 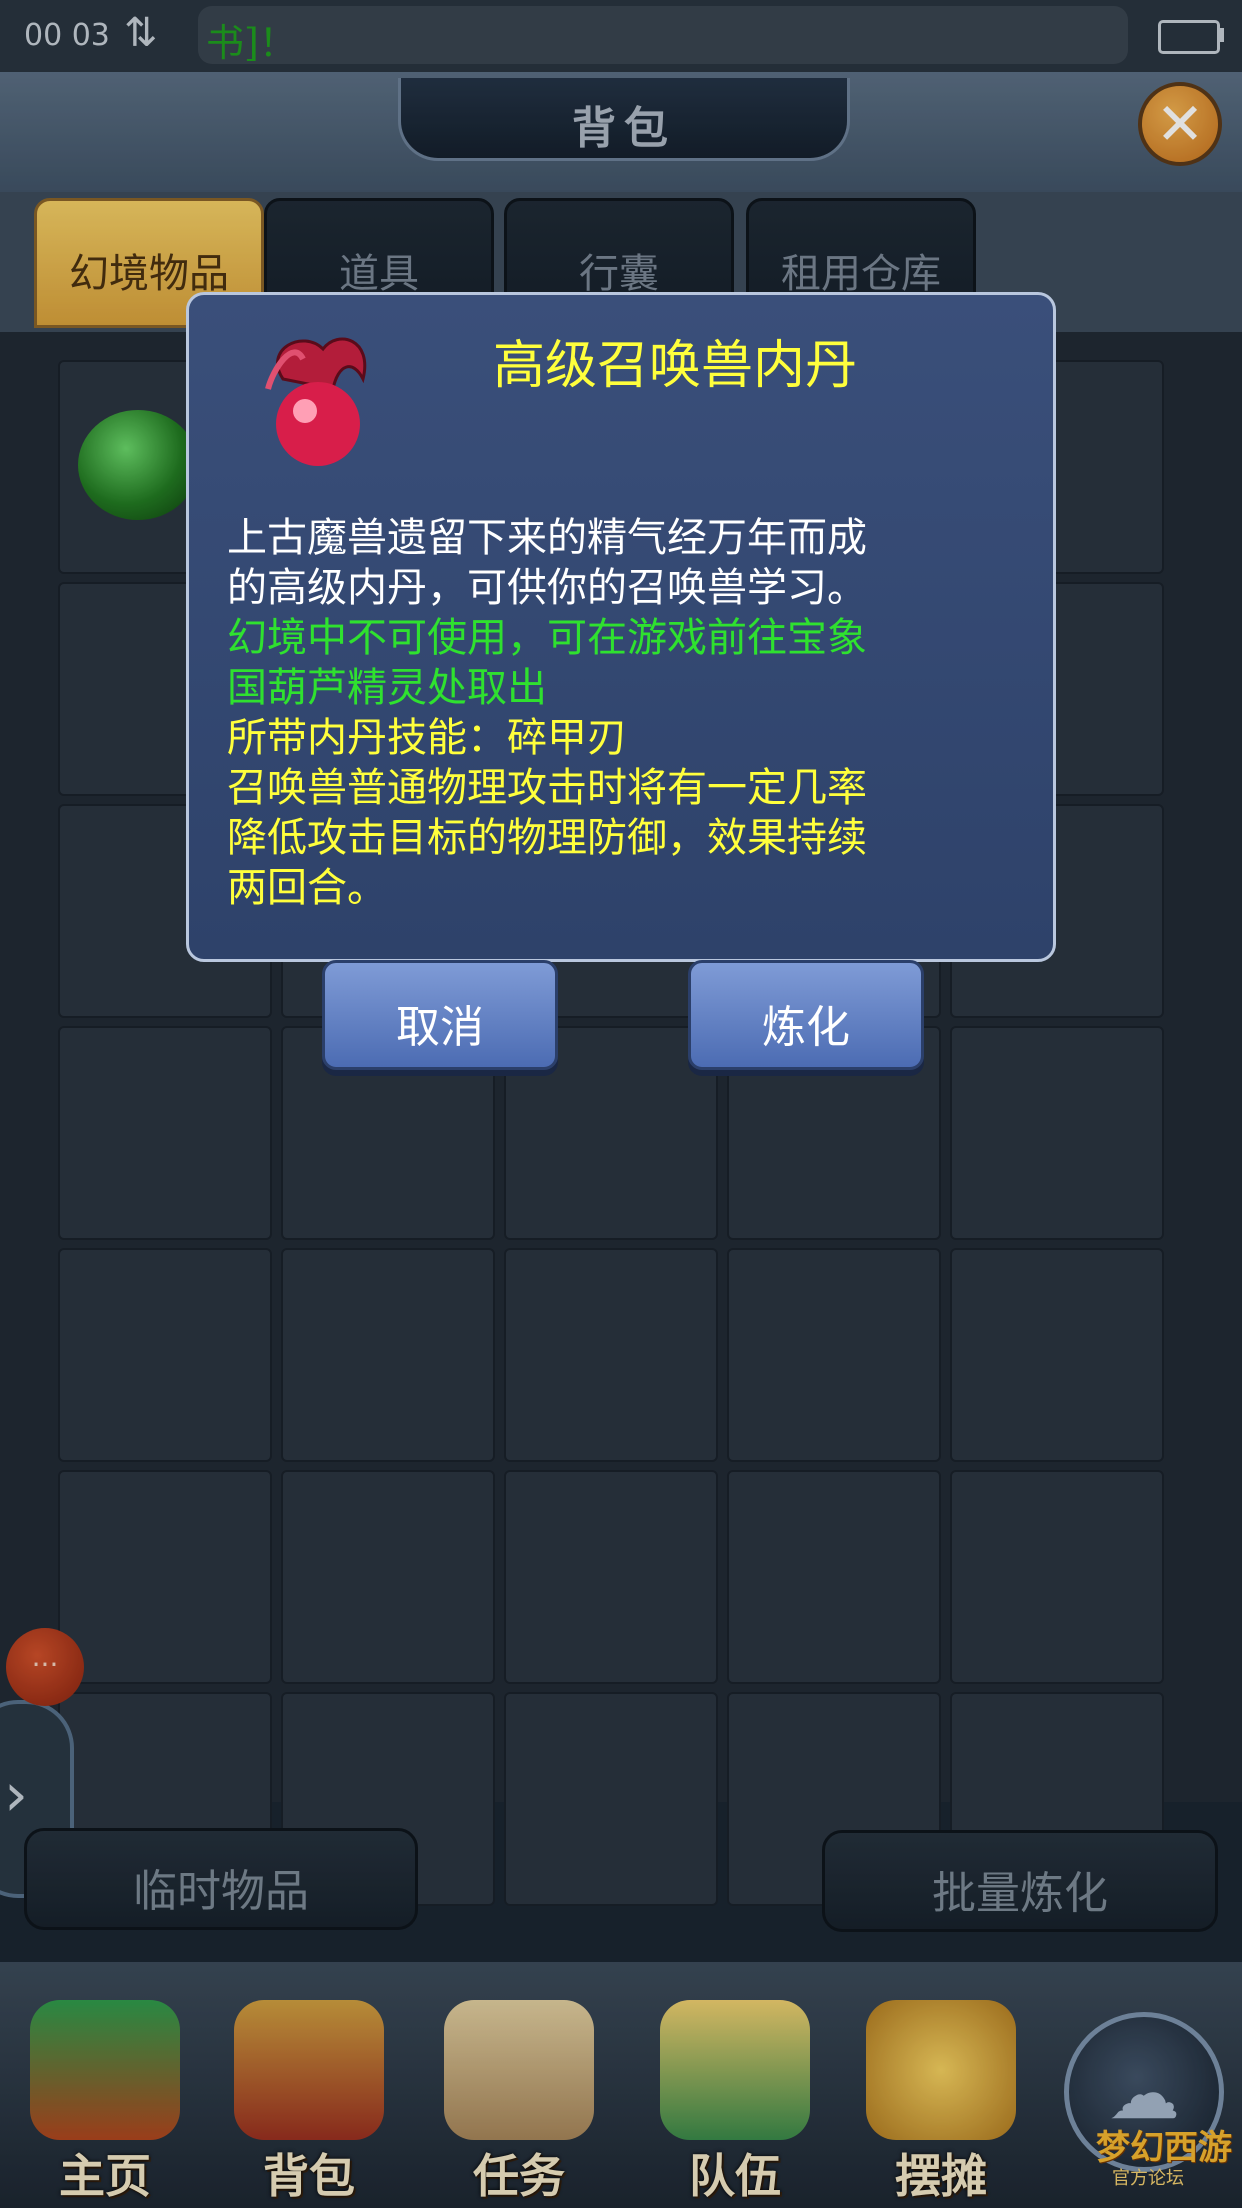 What do you see at coordinates (806, 1027) in the screenshot?
I see `button-label: 炼化` at bounding box center [806, 1027].